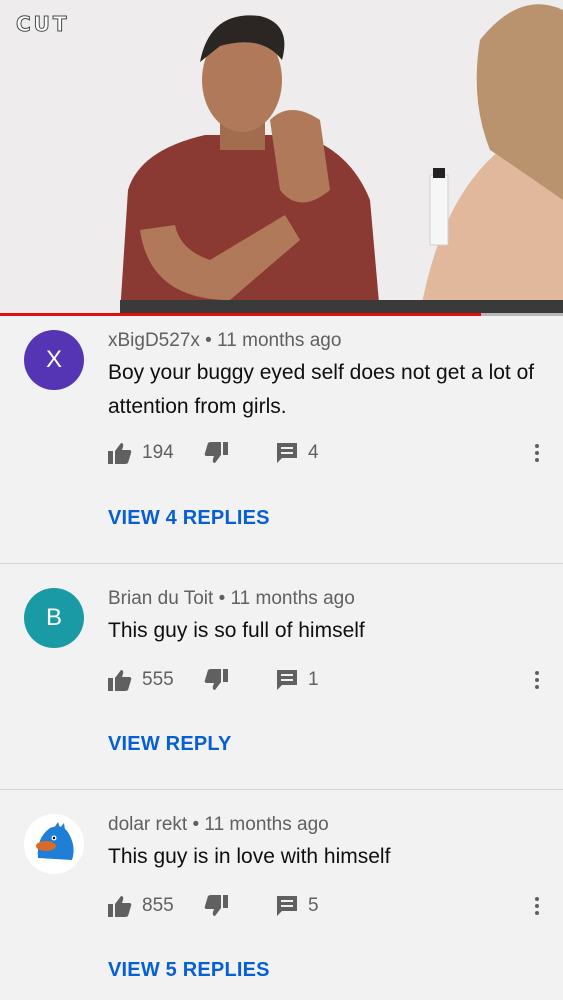 Image resolution: width=563 pixels, height=1000 pixels. I want to click on reply-button: 4, so click(297, 453).